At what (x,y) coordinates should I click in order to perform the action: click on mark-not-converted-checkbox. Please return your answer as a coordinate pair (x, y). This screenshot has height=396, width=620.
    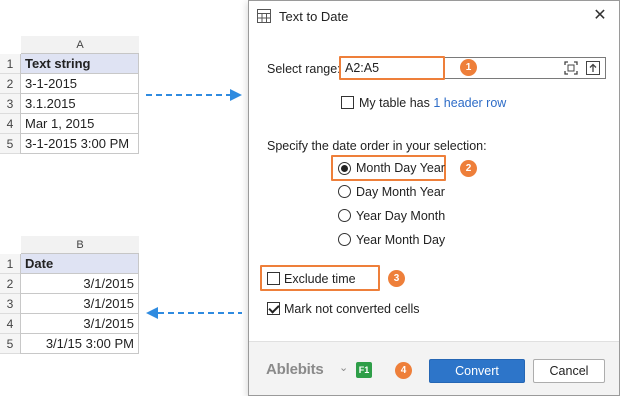
    Looking at the image, I should click on (273, 308).